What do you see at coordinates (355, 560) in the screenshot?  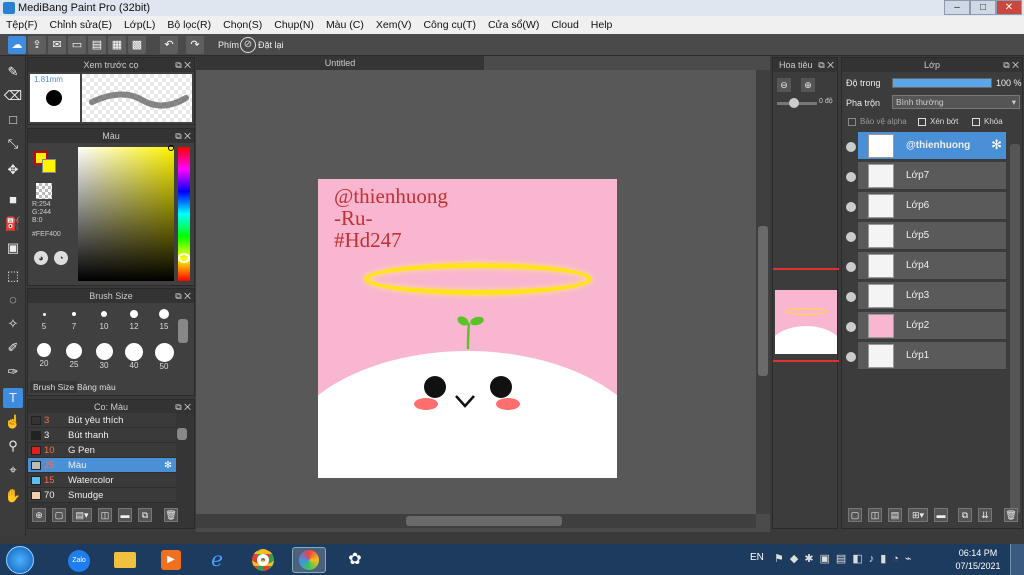 I see `app-icon-brush: ✿` at bounding box center [355, 560].